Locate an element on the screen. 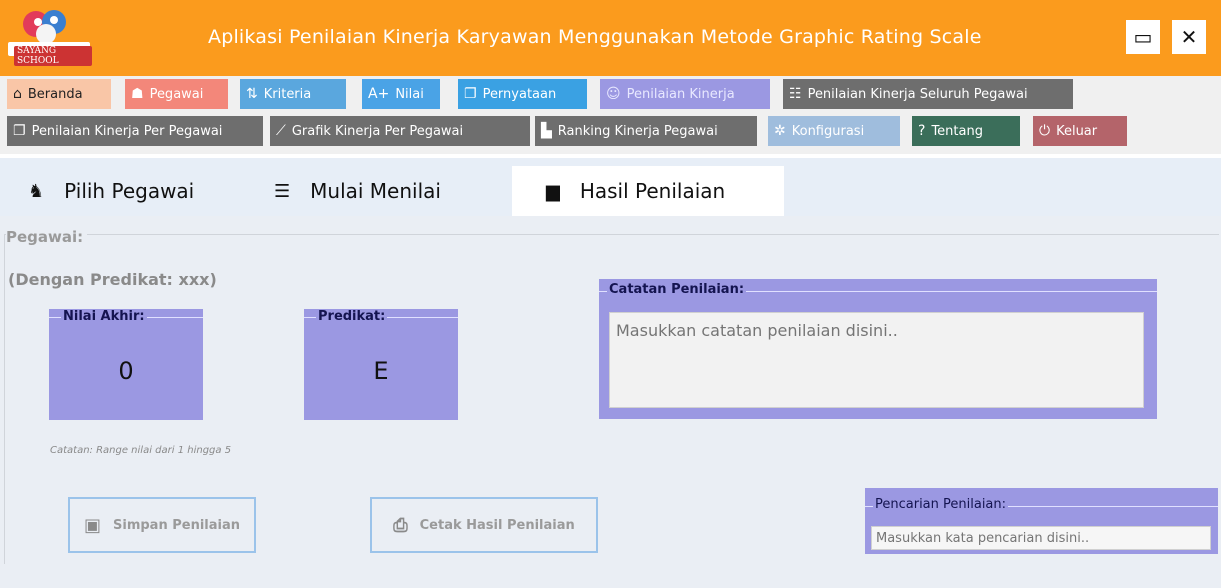 The width and height of the screenshot is (1221, 588). home-icon: ⌂ is located at coordinates (17, 94).